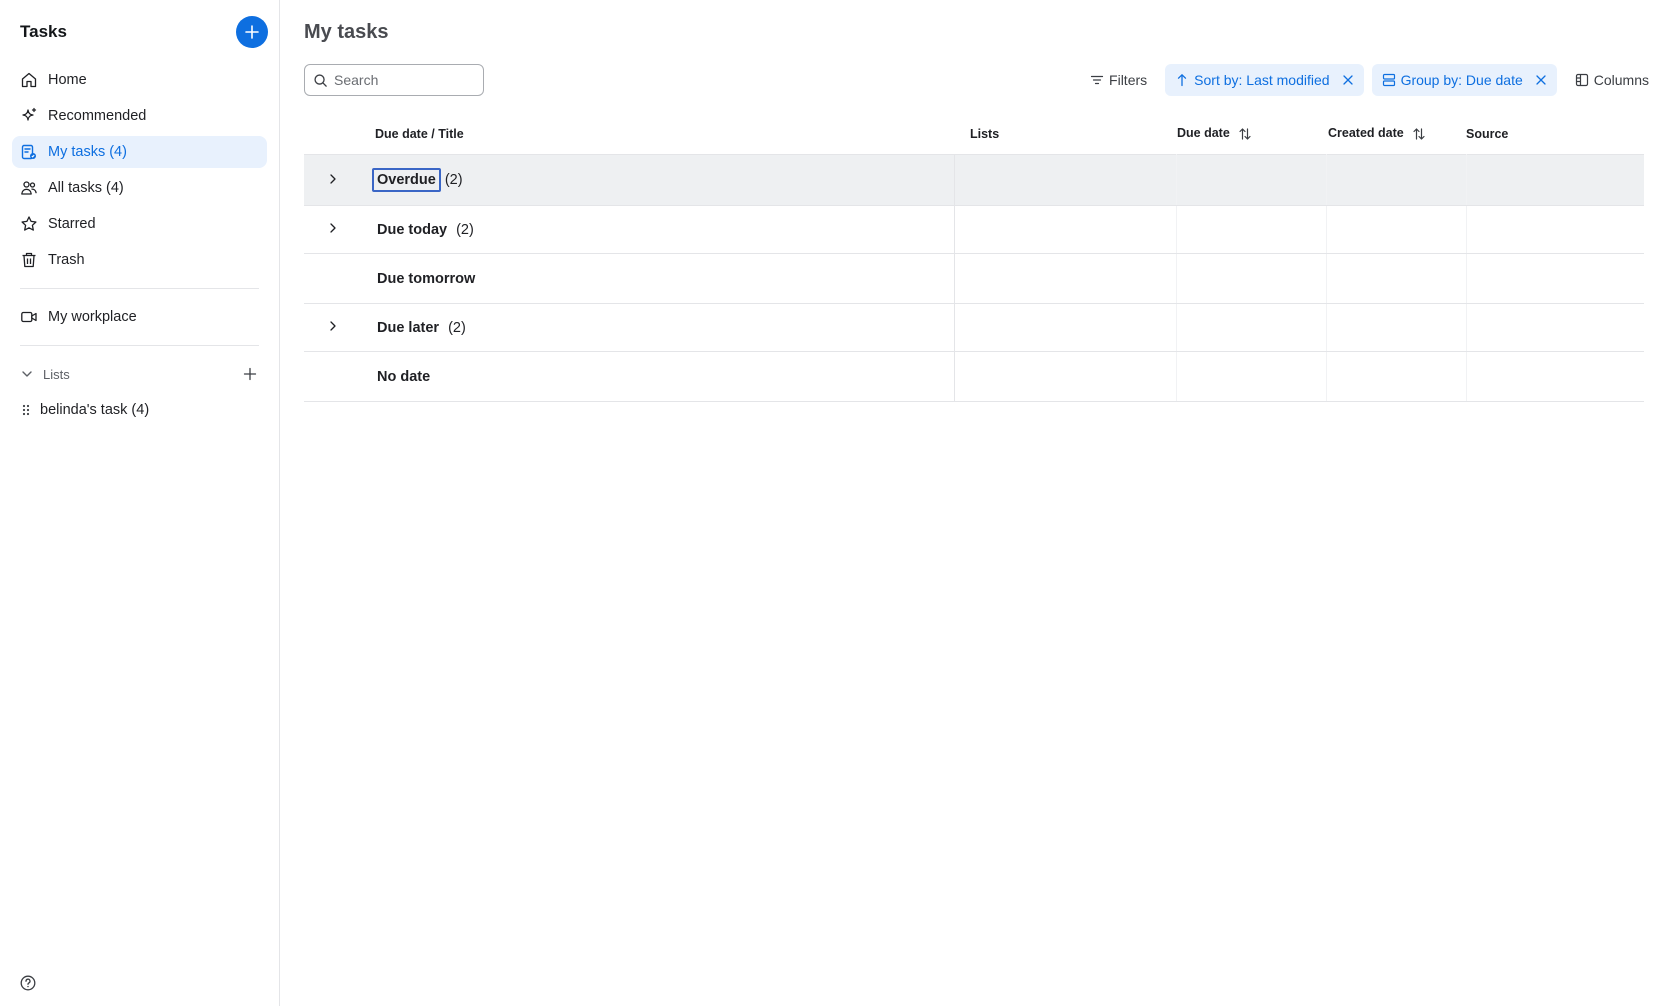  I want to click on group-chip-label: Group by: Due date, so click(1461, 80).